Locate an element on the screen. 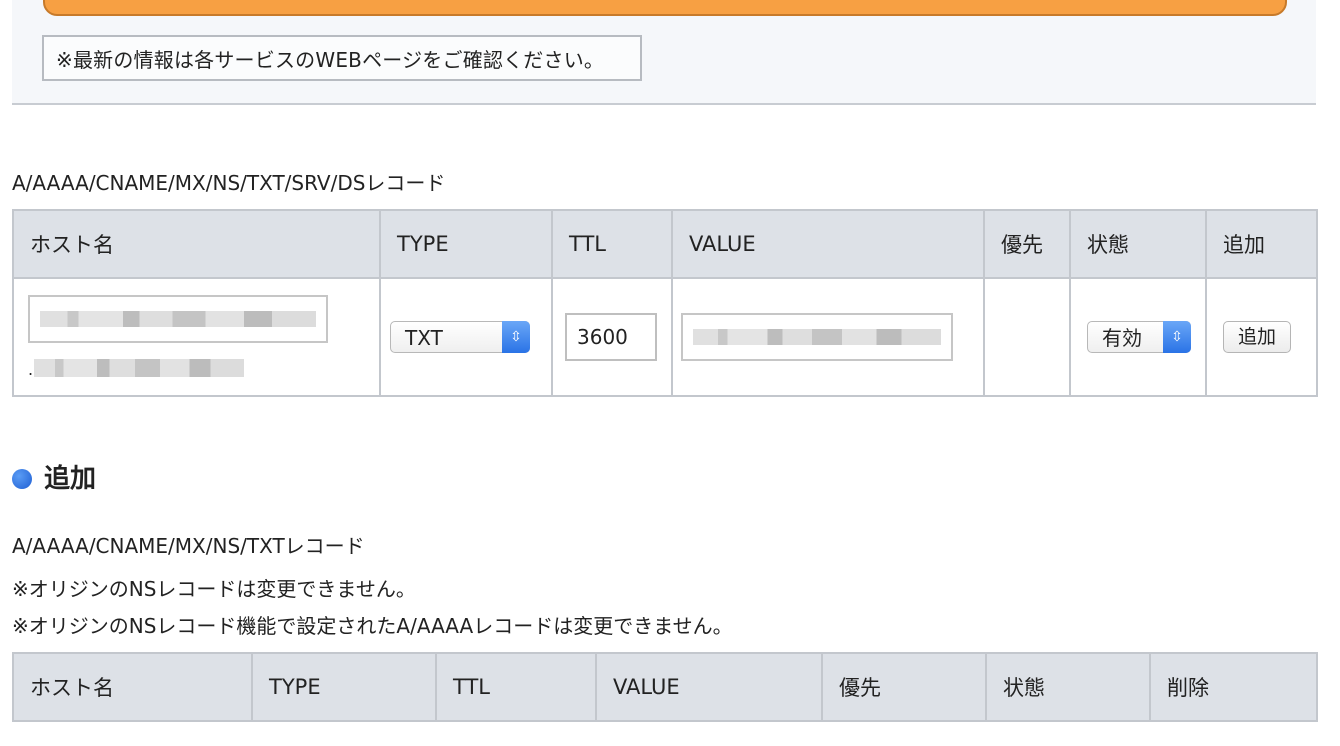 Image resolution: width=1340 pixels, height=746 pixels. list-section-label: A/AAAA/CNAME/MX/NS/TXTレコード is located at coordinates (188, 546).